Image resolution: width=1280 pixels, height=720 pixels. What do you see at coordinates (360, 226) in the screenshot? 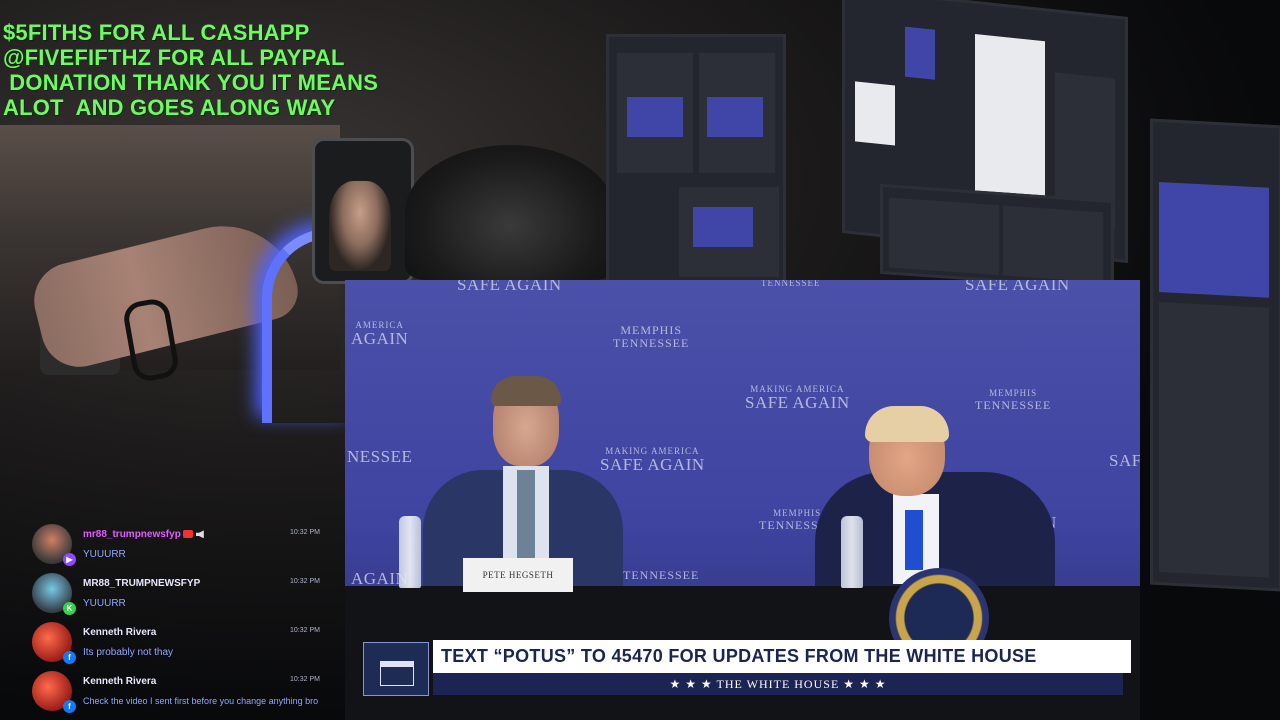
I see `phone-video-face` at bounding box center [360, 226].